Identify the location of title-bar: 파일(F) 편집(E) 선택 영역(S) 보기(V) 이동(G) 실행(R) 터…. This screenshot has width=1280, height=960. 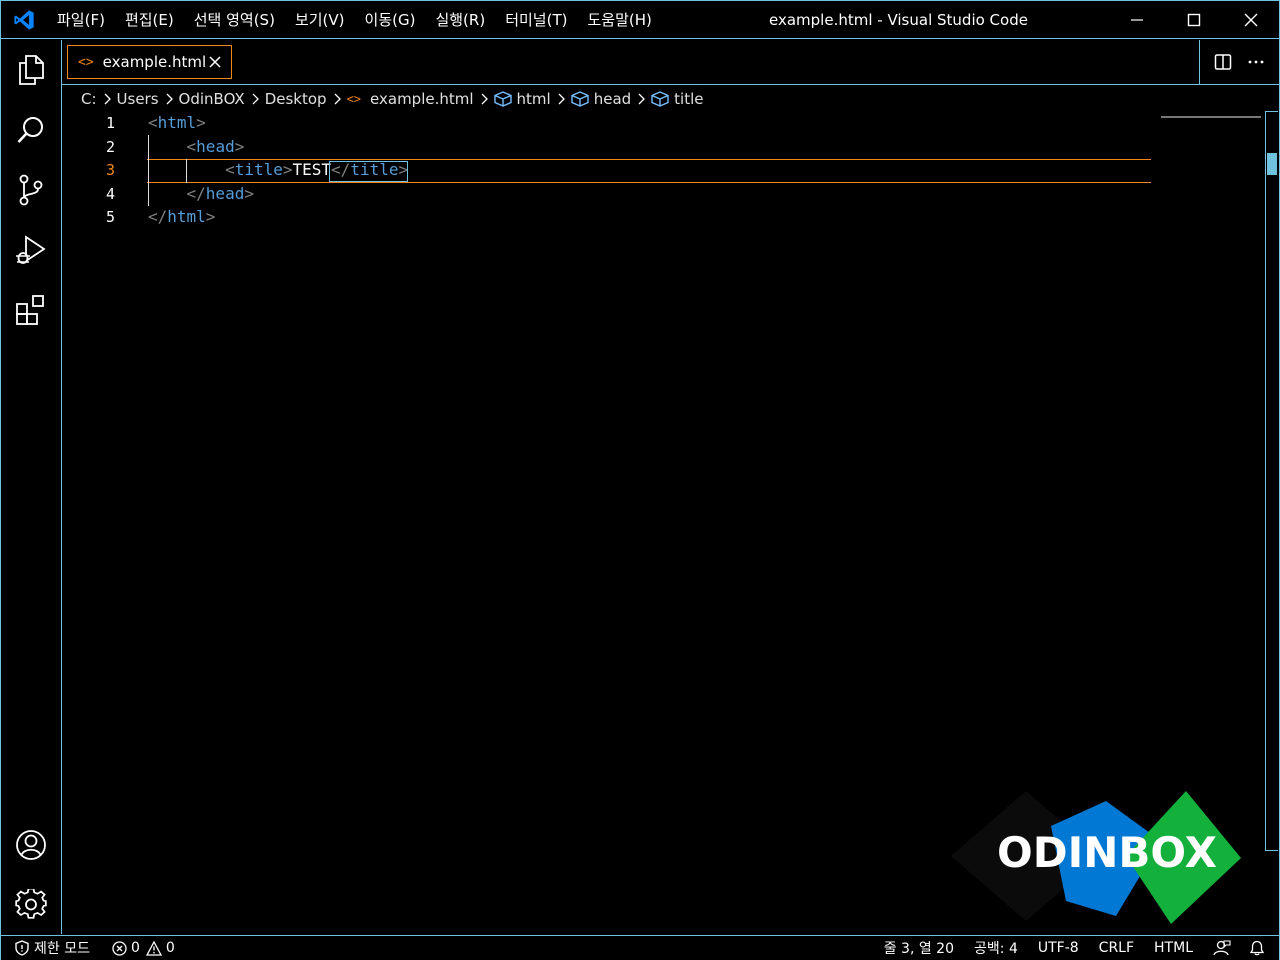
(640, 20).